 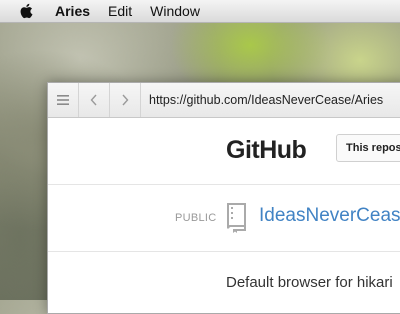 I want to click on repo-name-link: IdeasNeverCeas, so click(x=329, y=216).